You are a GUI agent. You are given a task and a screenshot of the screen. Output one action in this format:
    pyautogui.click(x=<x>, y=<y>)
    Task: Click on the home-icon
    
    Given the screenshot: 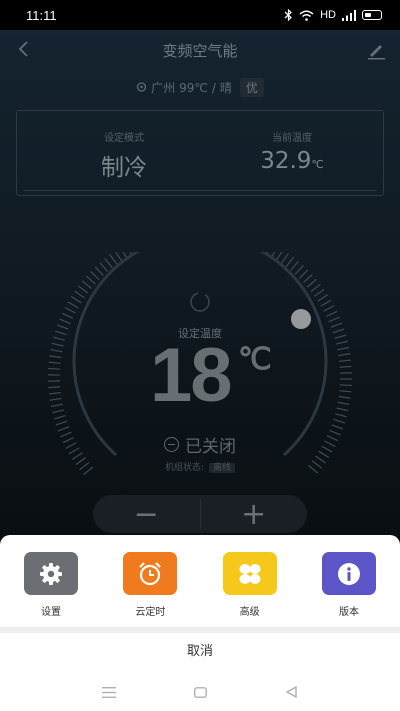 What is the action you would take?
    pyautogui.click(x=200, y=692)
    